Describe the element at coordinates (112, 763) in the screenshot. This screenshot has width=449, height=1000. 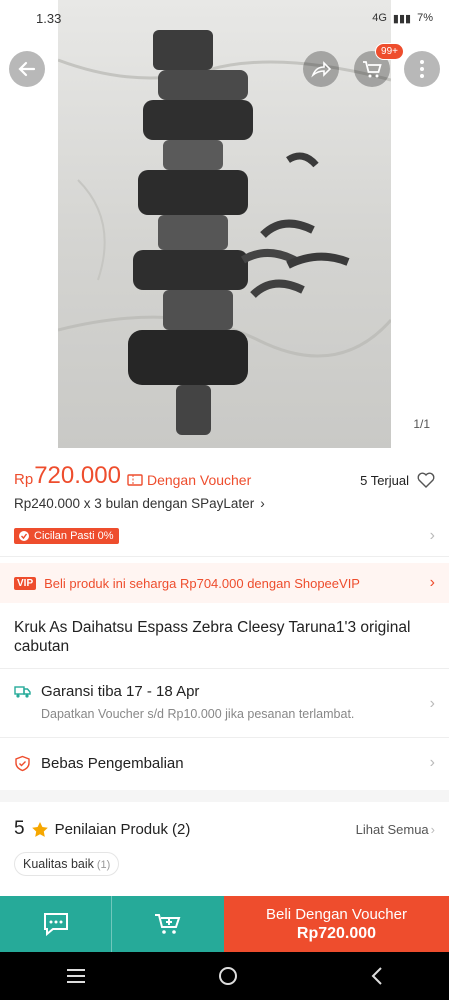
I see `returns-label: Bebas Pengembalian` at that location.